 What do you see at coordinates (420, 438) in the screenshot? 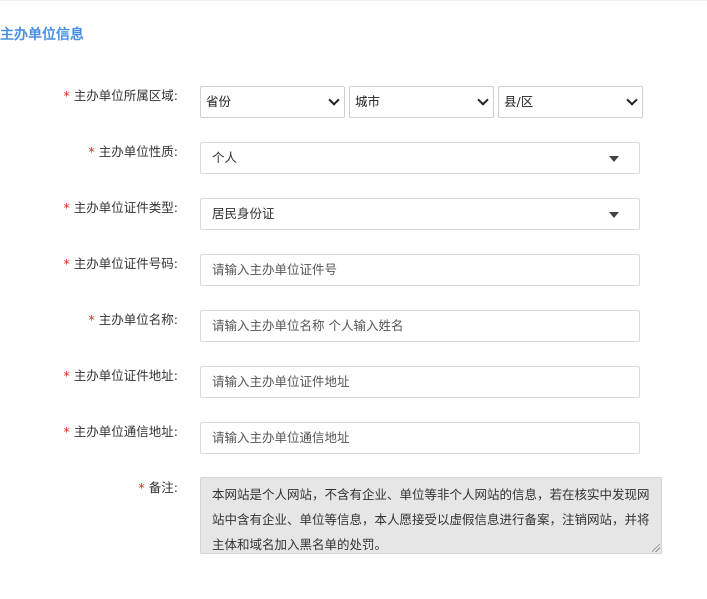
I see `mail-address-input: 请输入主办单位通信地址` at bounding box center [420, 438].